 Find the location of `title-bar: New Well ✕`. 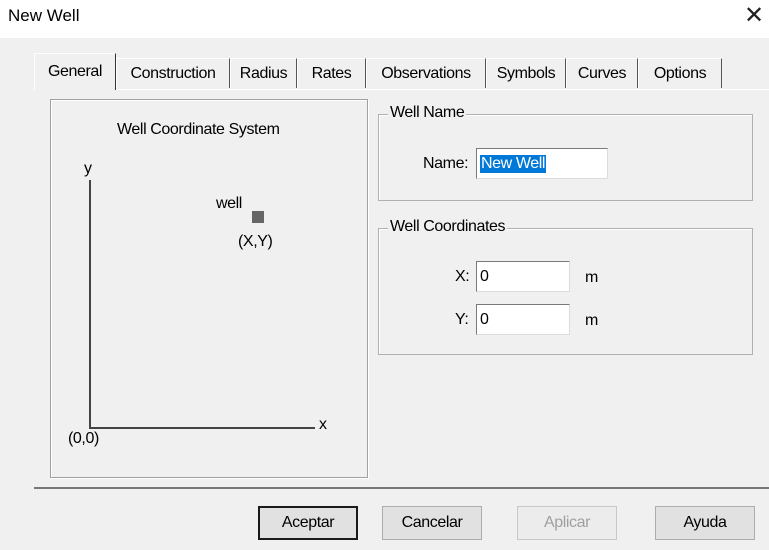

title-bar: New Well ✕ is located at coordinates (384, 19).